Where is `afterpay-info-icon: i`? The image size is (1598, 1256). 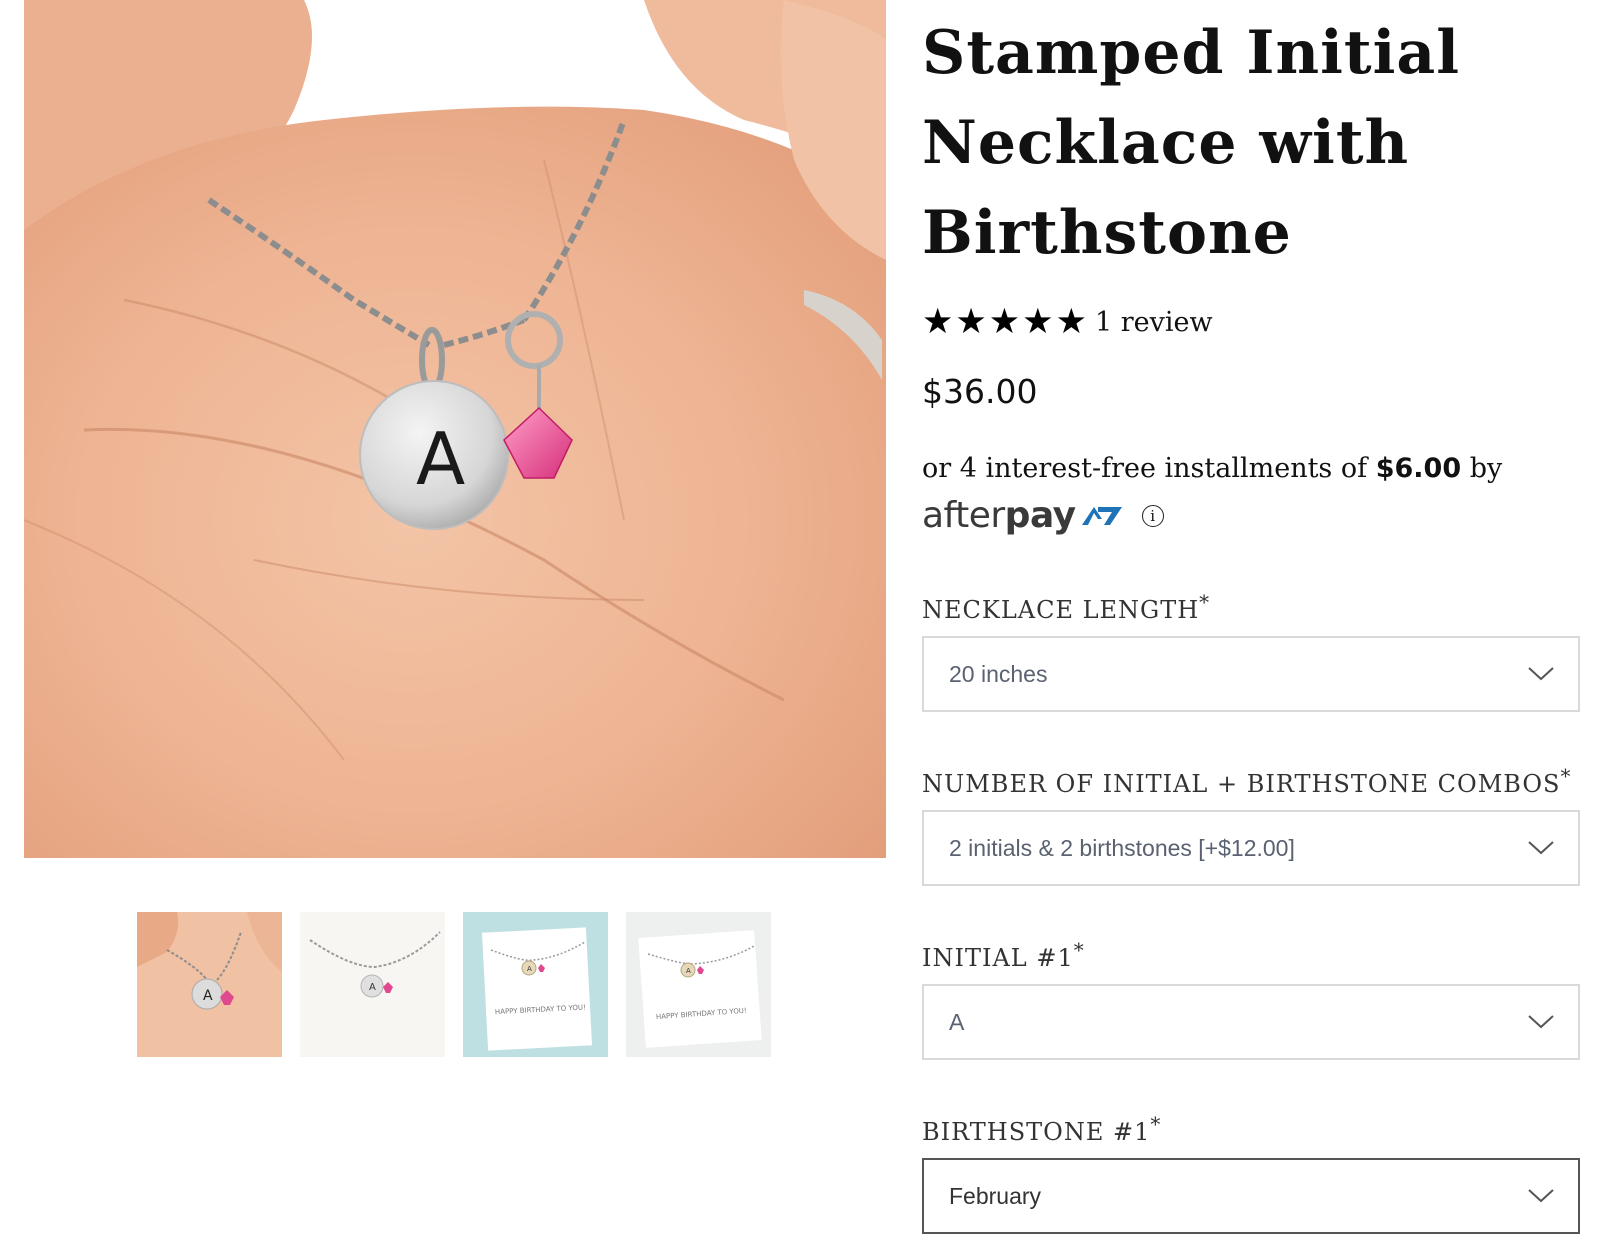 afterpay-info-icon: i is located at coordinates (1152, 515).